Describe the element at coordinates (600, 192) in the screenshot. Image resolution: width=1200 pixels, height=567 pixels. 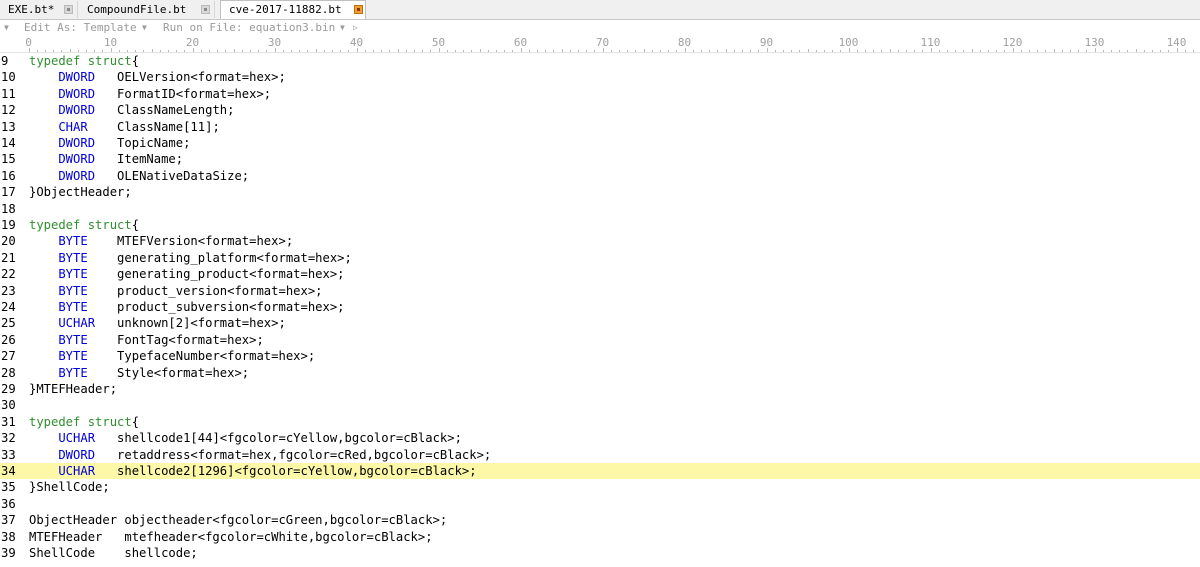
I see `code-line: 17}ObjectHeader;` at that location.